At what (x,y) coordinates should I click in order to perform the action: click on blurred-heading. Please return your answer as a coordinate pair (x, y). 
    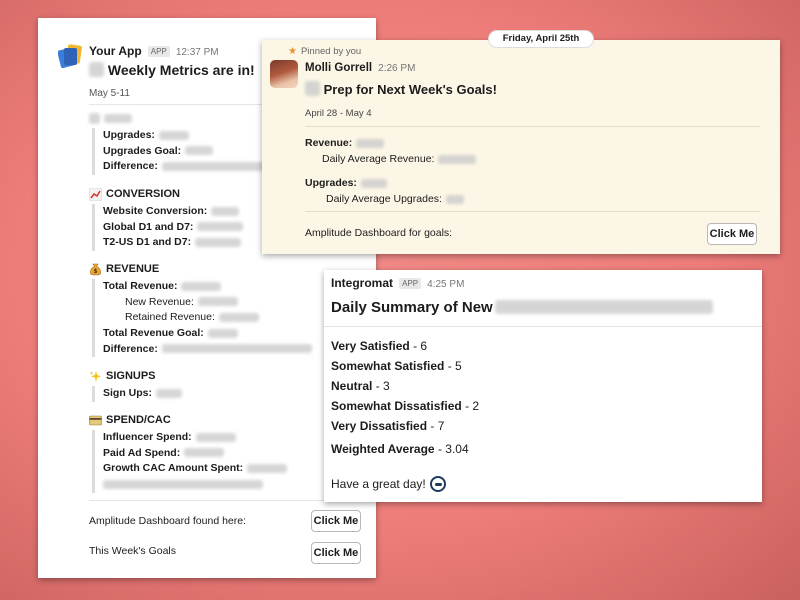
    Looking at the image, I should click on (118, 118).